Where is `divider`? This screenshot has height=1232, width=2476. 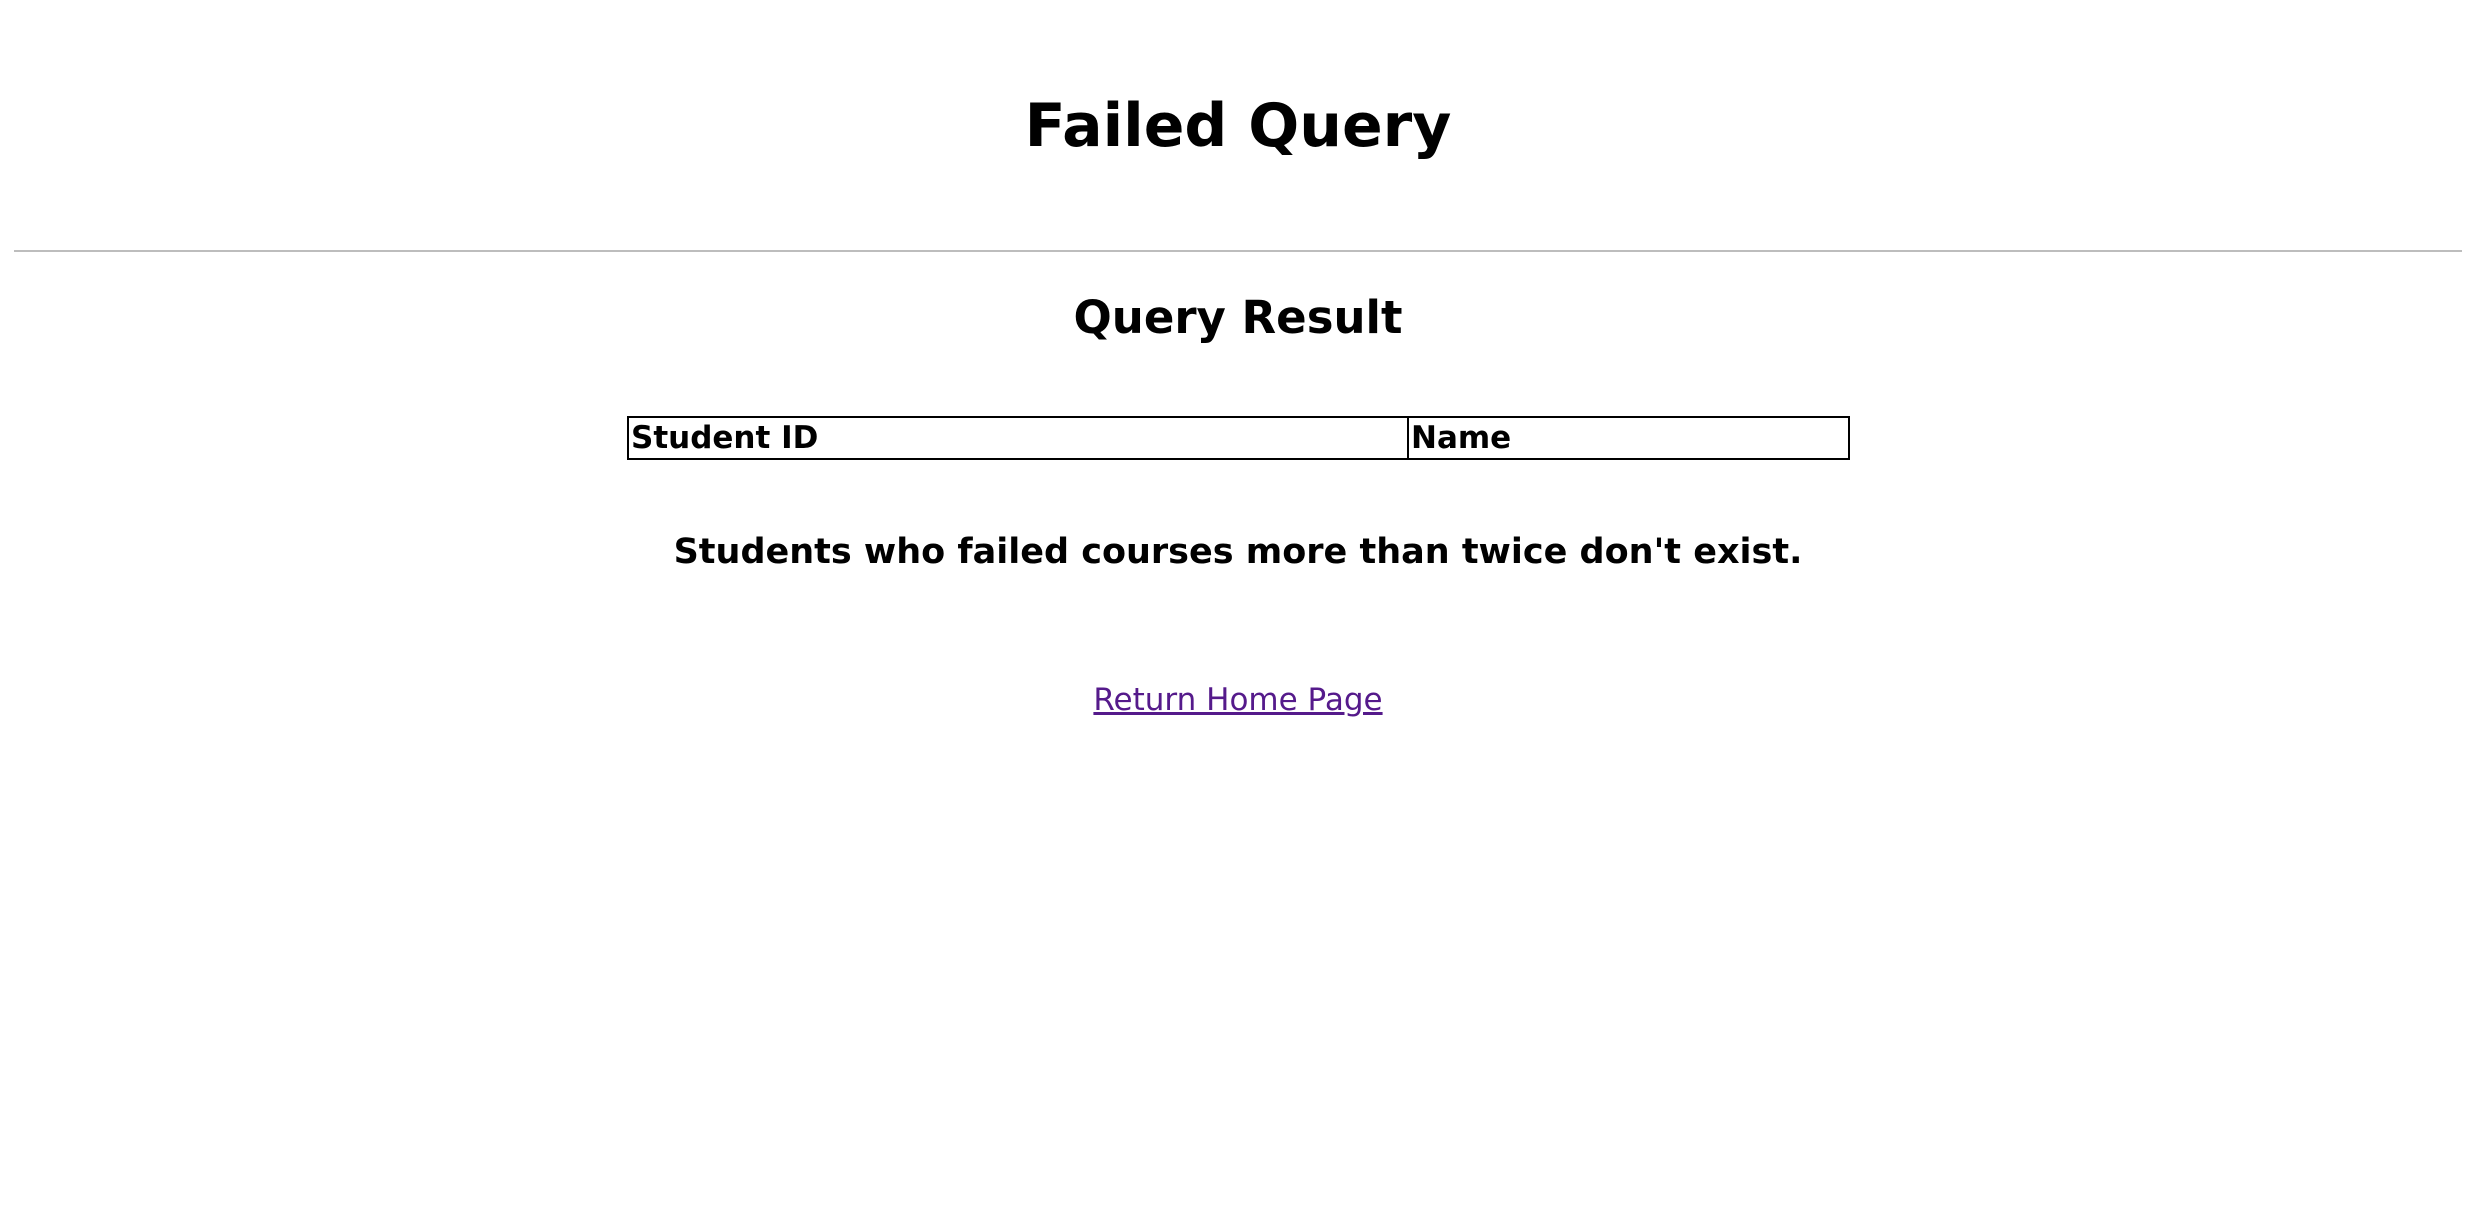
divider is located at coordinates (1238, 251).